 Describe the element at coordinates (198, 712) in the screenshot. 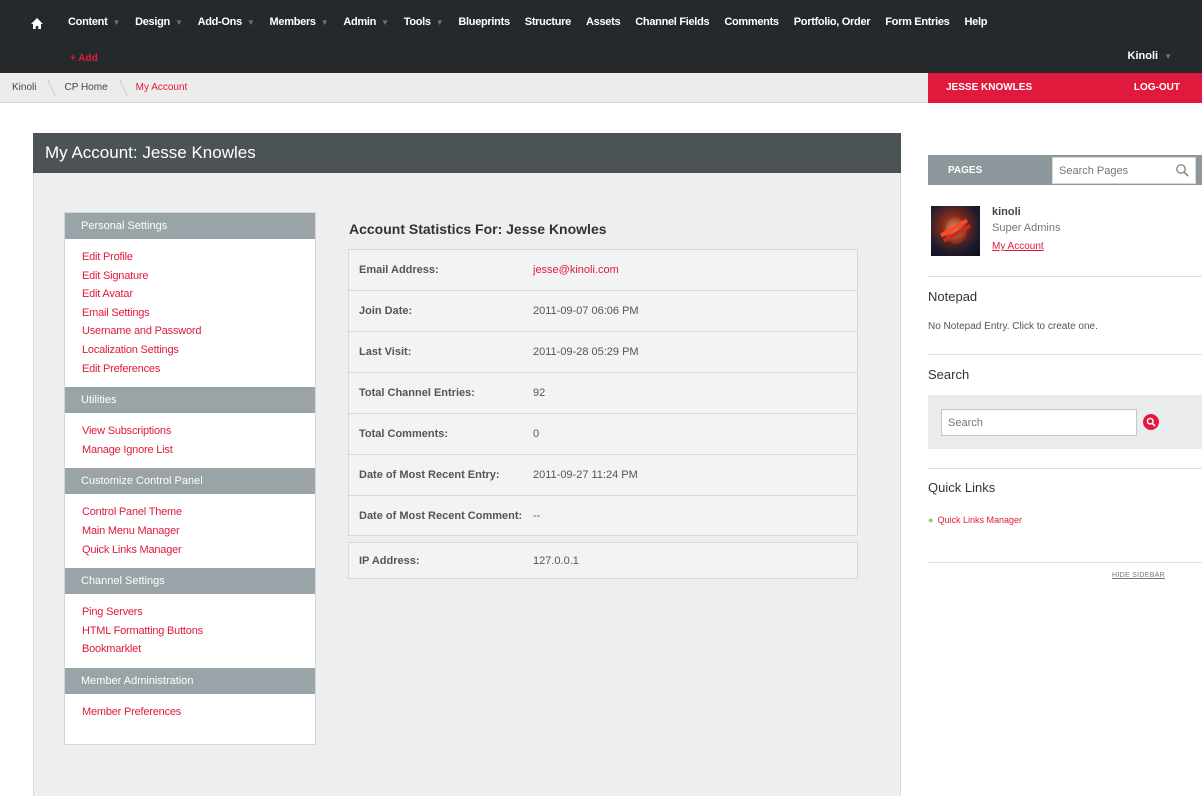

I see `settings-link: Member Preferences` at that location.